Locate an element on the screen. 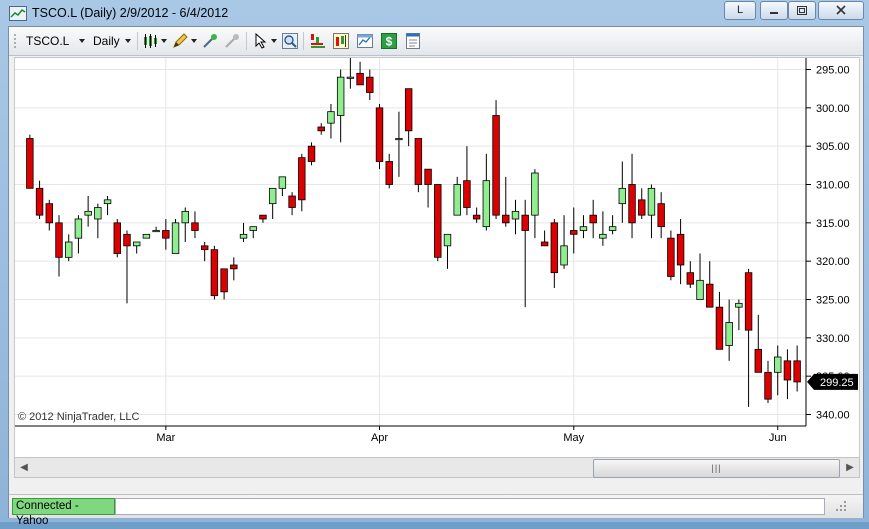 This screenshot has height=529, width=869. strategies-icon is located at coordinates (341, 41).